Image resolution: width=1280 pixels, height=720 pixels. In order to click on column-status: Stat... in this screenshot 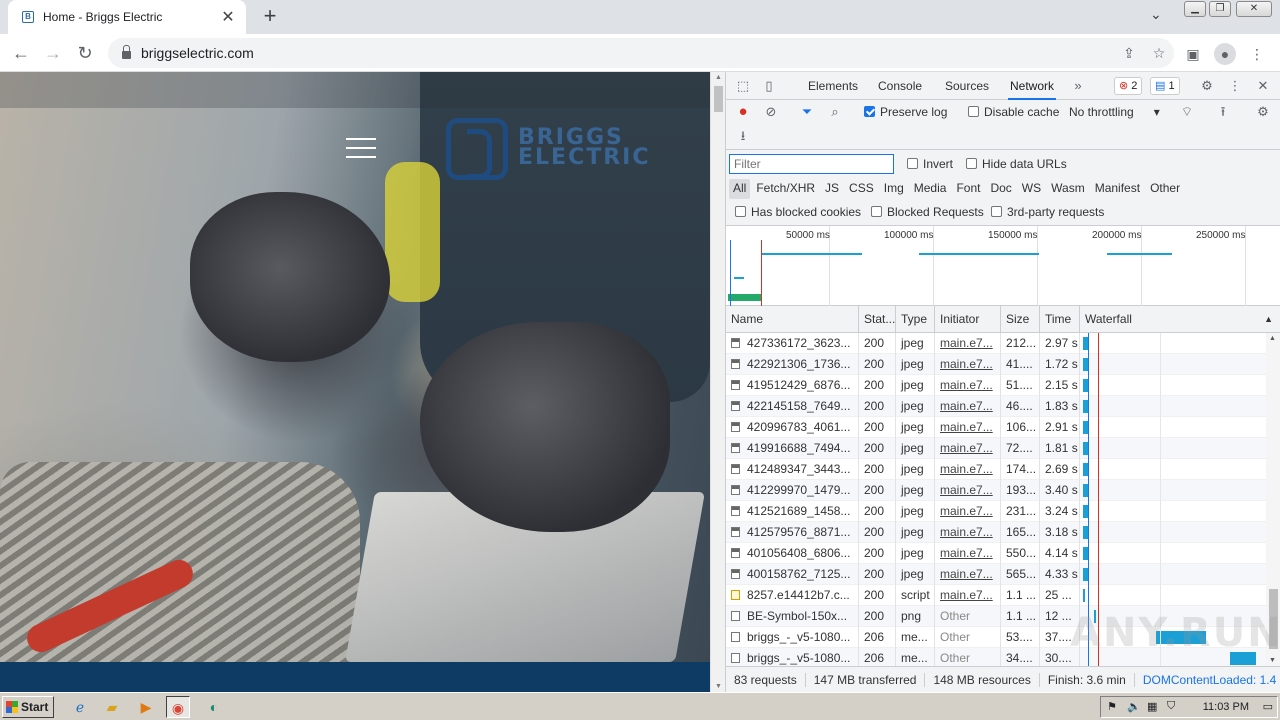, I will do `click(877, 319)`.